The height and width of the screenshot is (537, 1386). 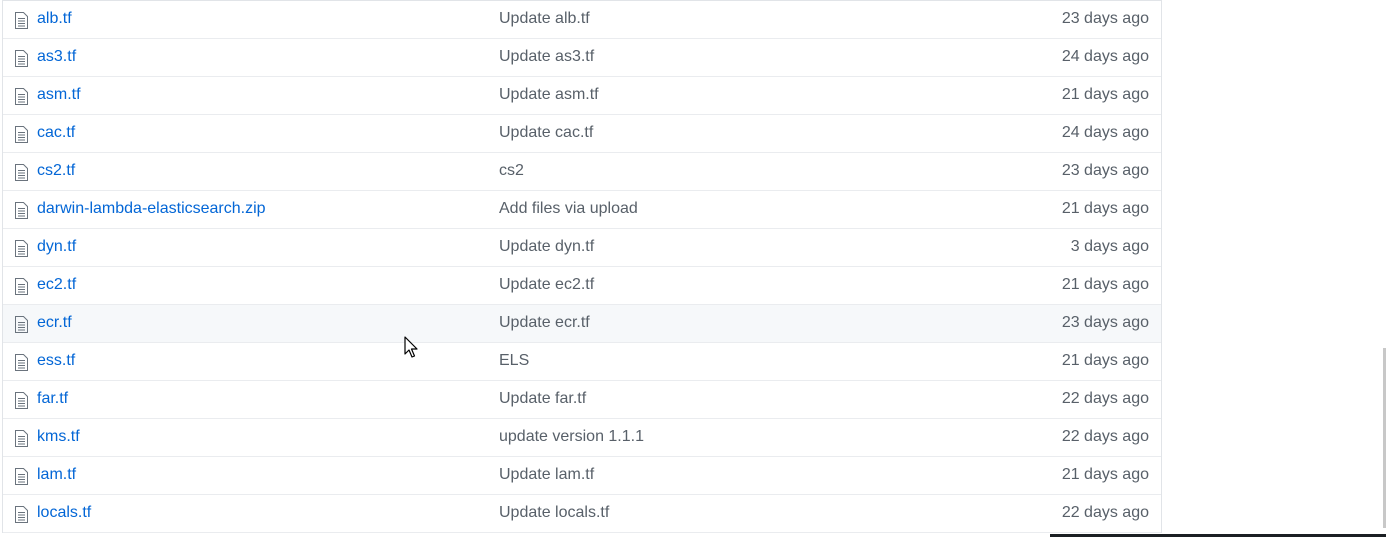 What do you see at coordinates (546, 247) in the screenshot?
I see `commit-message-link: Update dyn.tf` at bounding box center [546, 247].